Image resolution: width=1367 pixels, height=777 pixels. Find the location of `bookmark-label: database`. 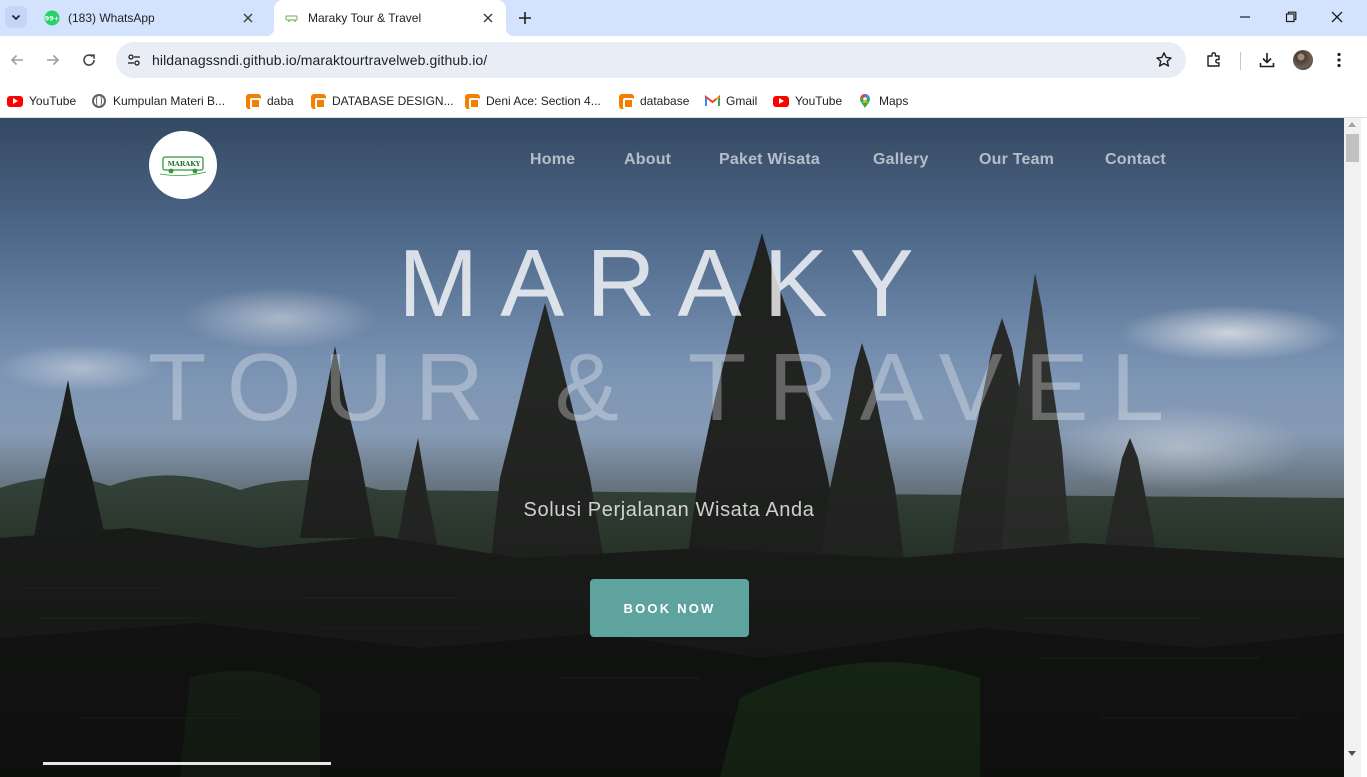

bookmark-label: database is located at coordinates (665, 101).